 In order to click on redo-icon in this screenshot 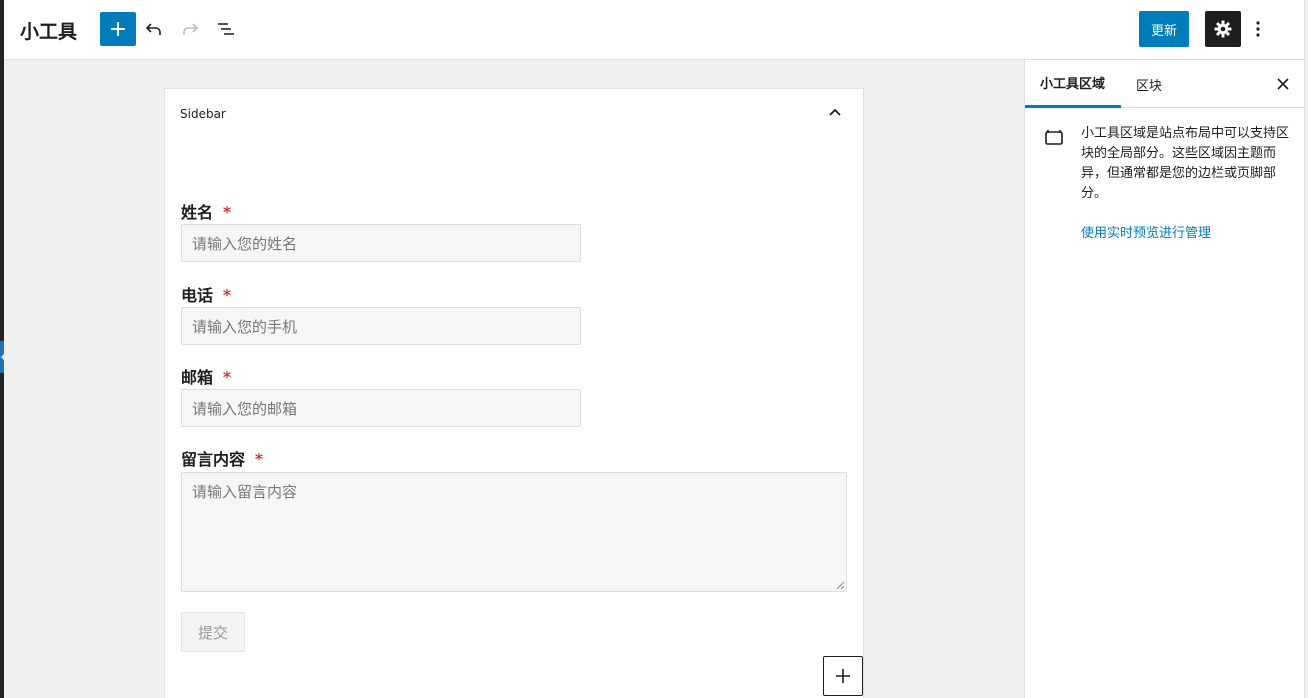, I will do `click(191, 29)`.